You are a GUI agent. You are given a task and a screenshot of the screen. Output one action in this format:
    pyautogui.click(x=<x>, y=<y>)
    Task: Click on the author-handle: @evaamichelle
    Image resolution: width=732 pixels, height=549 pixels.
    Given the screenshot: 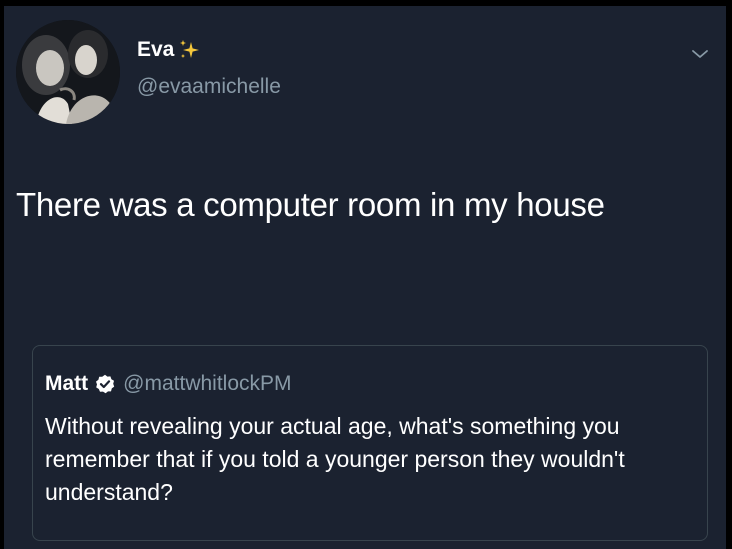 What is the action you would take?
    pyautogui.click(x=209, y=87)
    